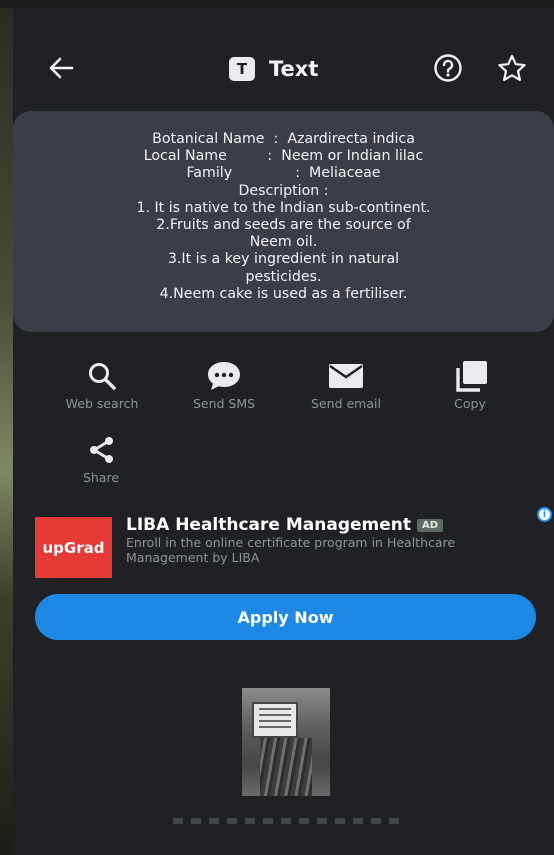  Describe the element at coordinates (224, 376) in the screenshot. I see `chat-bubble-icon` at that location.